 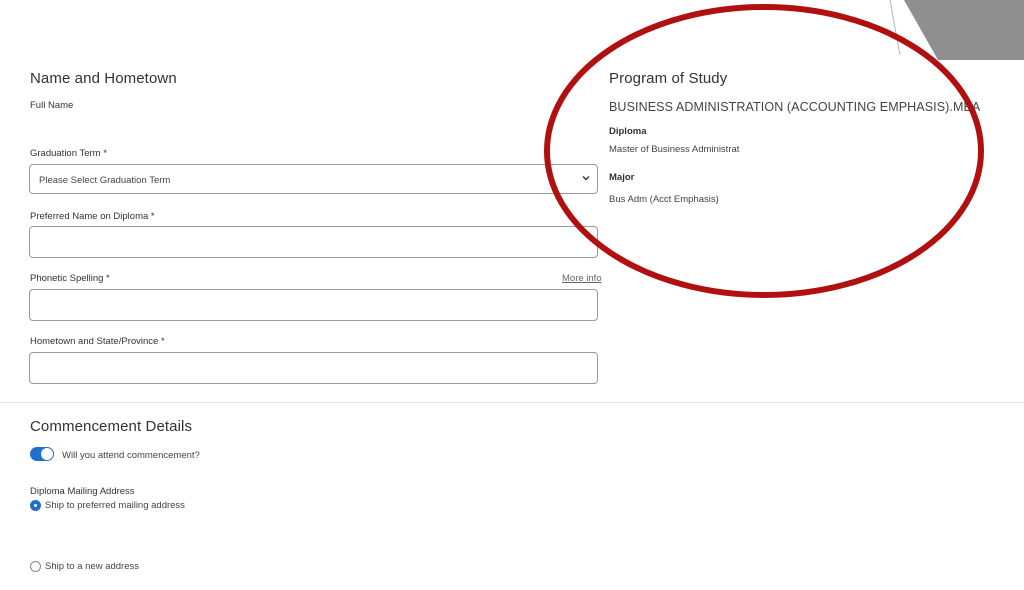 What do you see at coordinates (105, 180) in the screenshot?
I see `graduation-term-value: Please Select Graduation Term` at bounding box center [105, 180].